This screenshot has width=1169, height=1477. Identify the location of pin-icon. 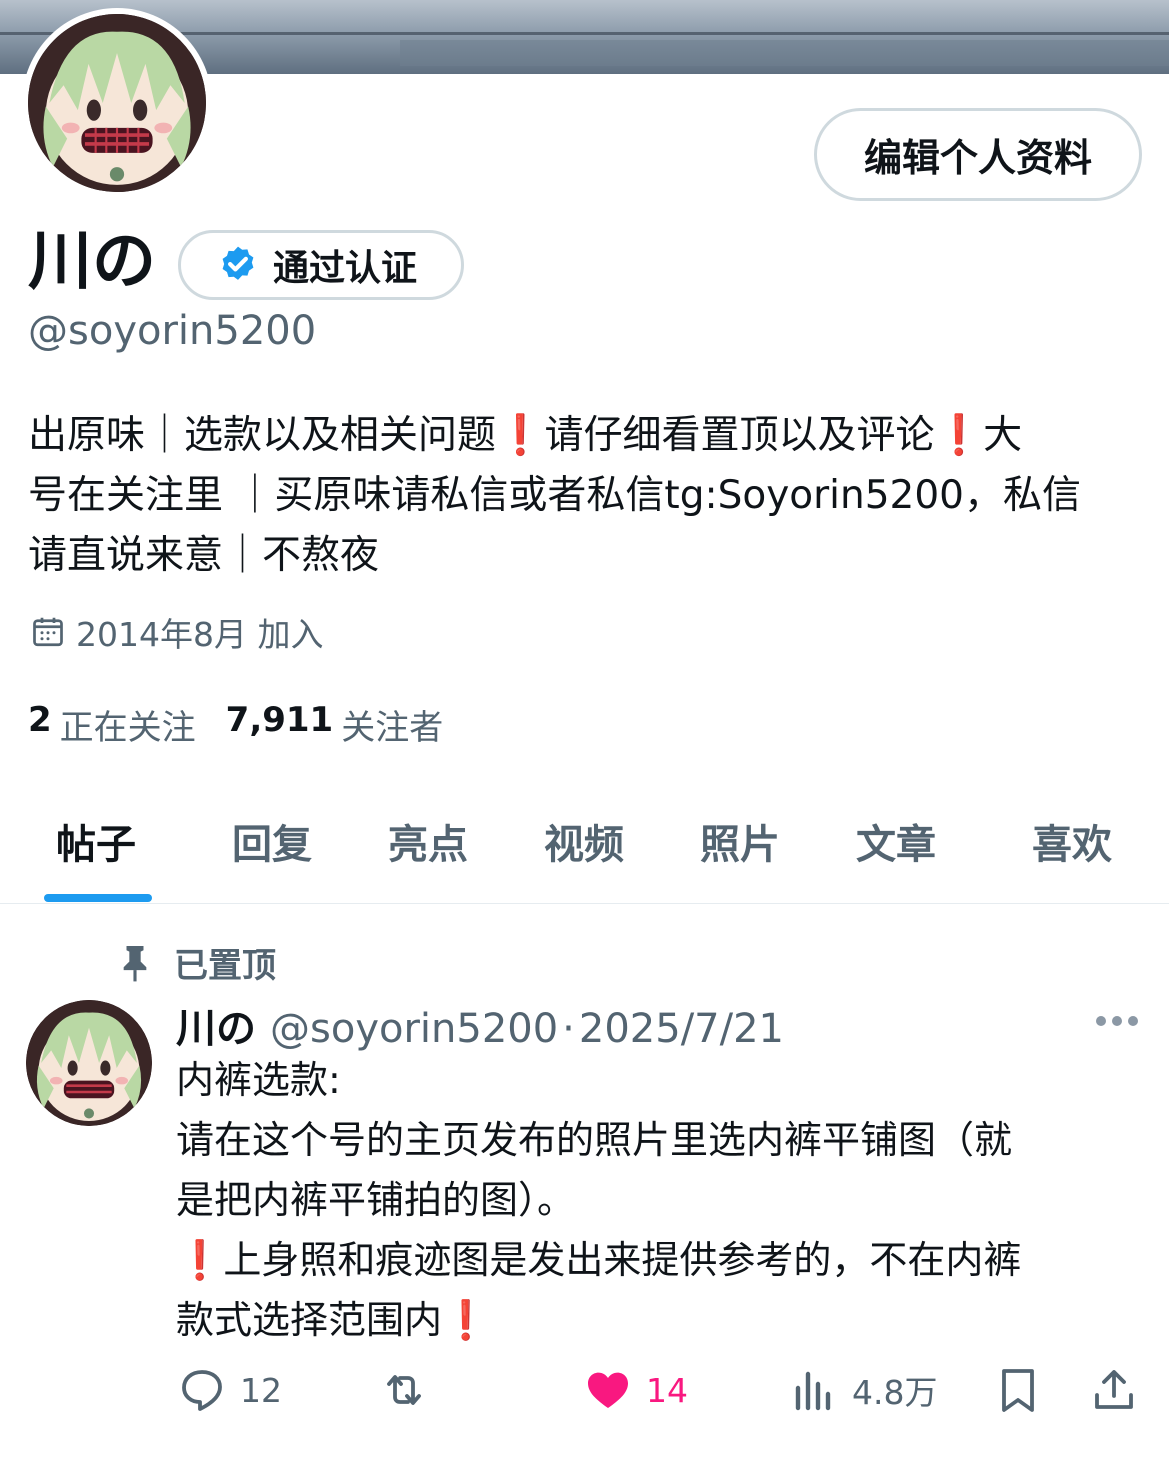
(135, 963).